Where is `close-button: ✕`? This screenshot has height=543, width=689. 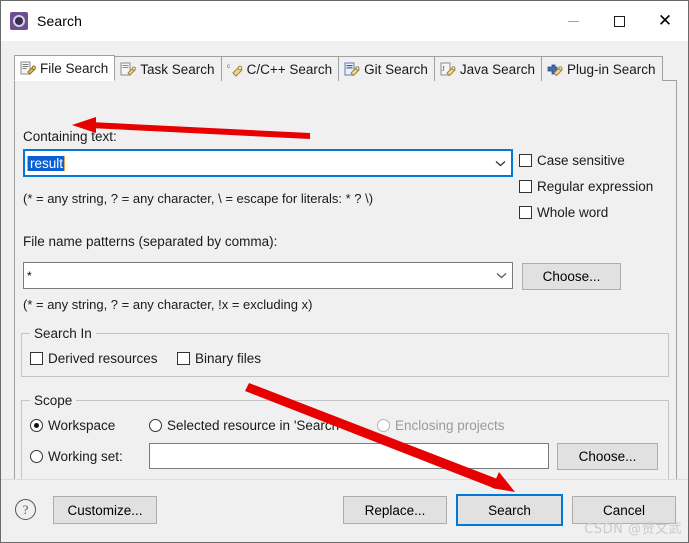 close-button: ✕ is located at coordinates (665, 21).